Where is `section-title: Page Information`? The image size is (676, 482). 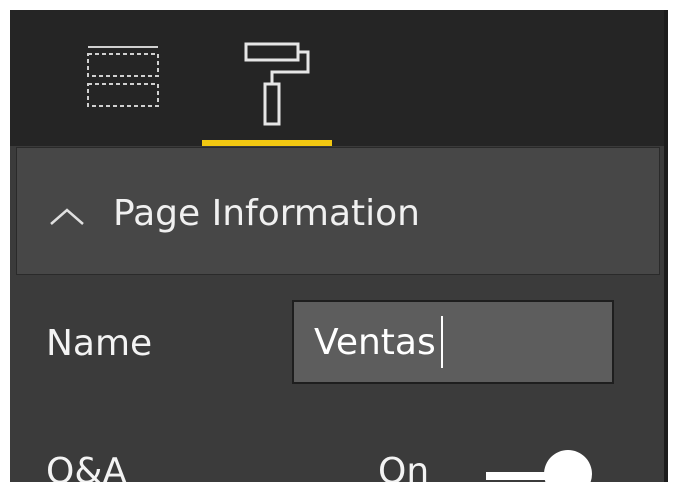 section-title: Page Information is located at coordinates (266, 213).